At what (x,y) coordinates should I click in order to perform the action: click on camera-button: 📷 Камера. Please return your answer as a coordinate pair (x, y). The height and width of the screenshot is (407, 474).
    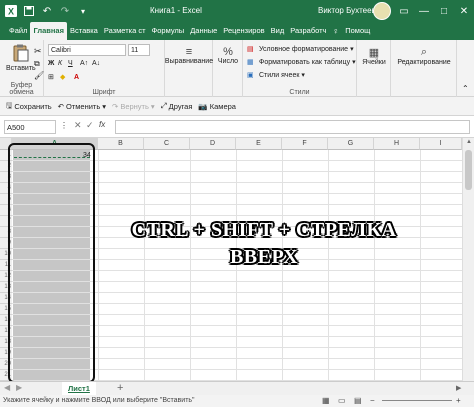
    Looking at the image, I should click on (217, 106).